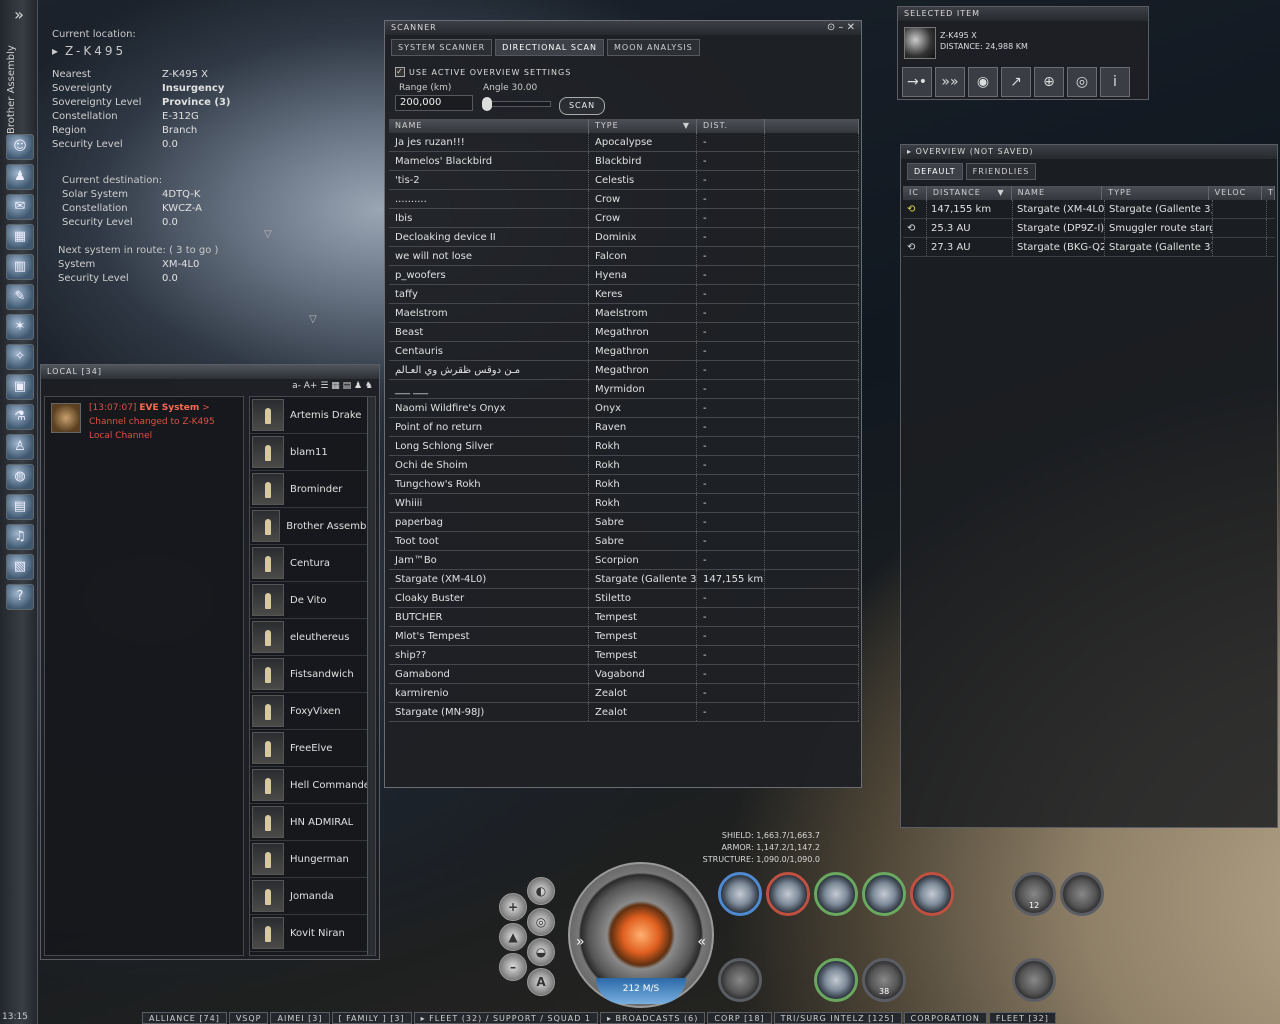 Image resolution: width=1280 pixels, height=1024 pixels. What do you see at coordinates (1155, 193) in the screenshot?
I see `column-type: TYPE` at bounding box center [1155, 193].